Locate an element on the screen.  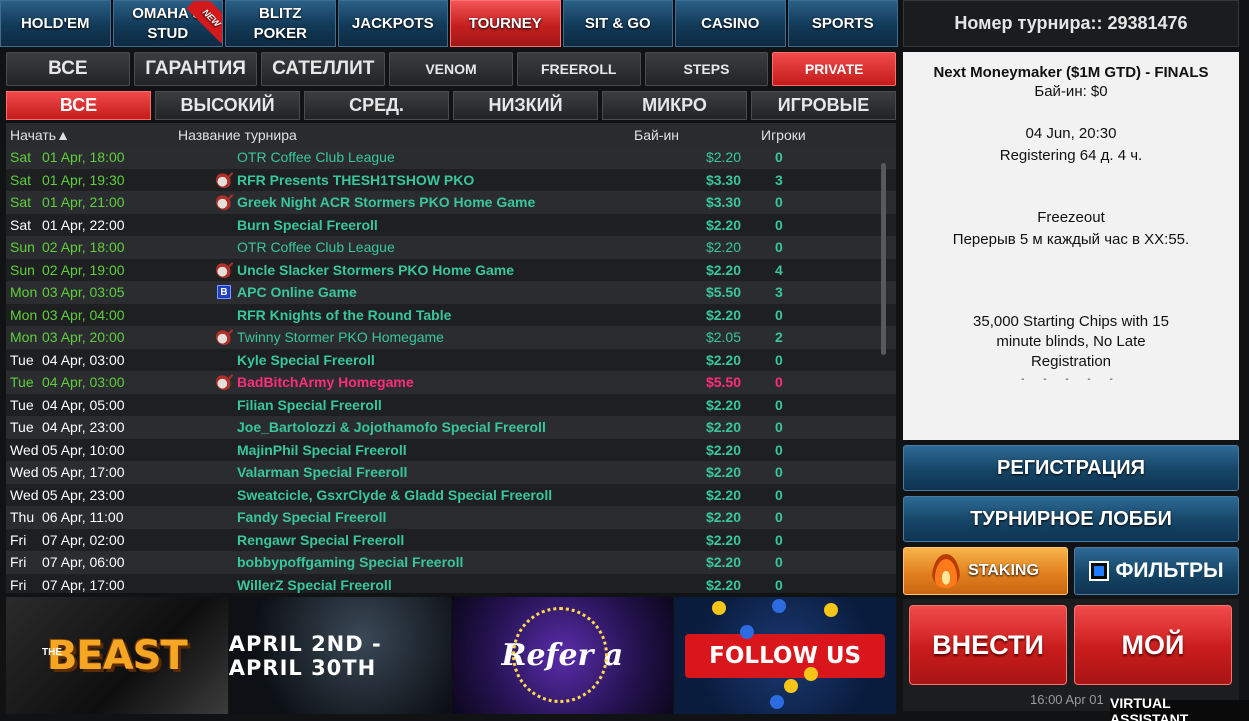
banner-refer: Refer a is located at coordinates (562, 655).